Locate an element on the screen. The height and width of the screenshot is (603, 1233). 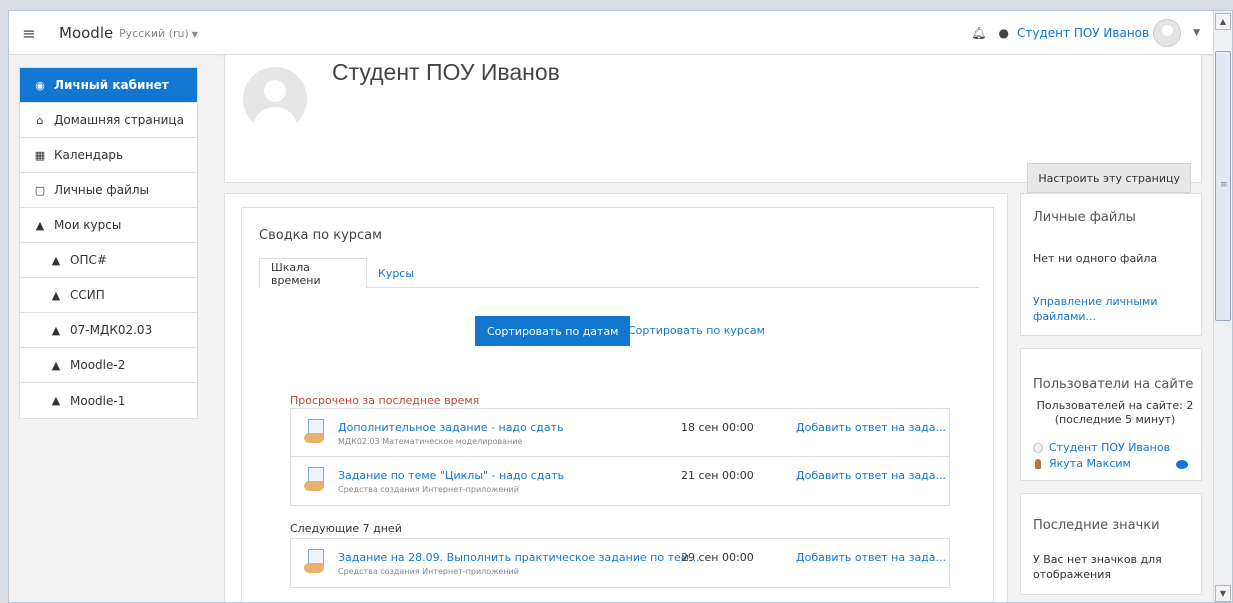
tab-timeline: Шкала времени is located at coordinates (313, 273).